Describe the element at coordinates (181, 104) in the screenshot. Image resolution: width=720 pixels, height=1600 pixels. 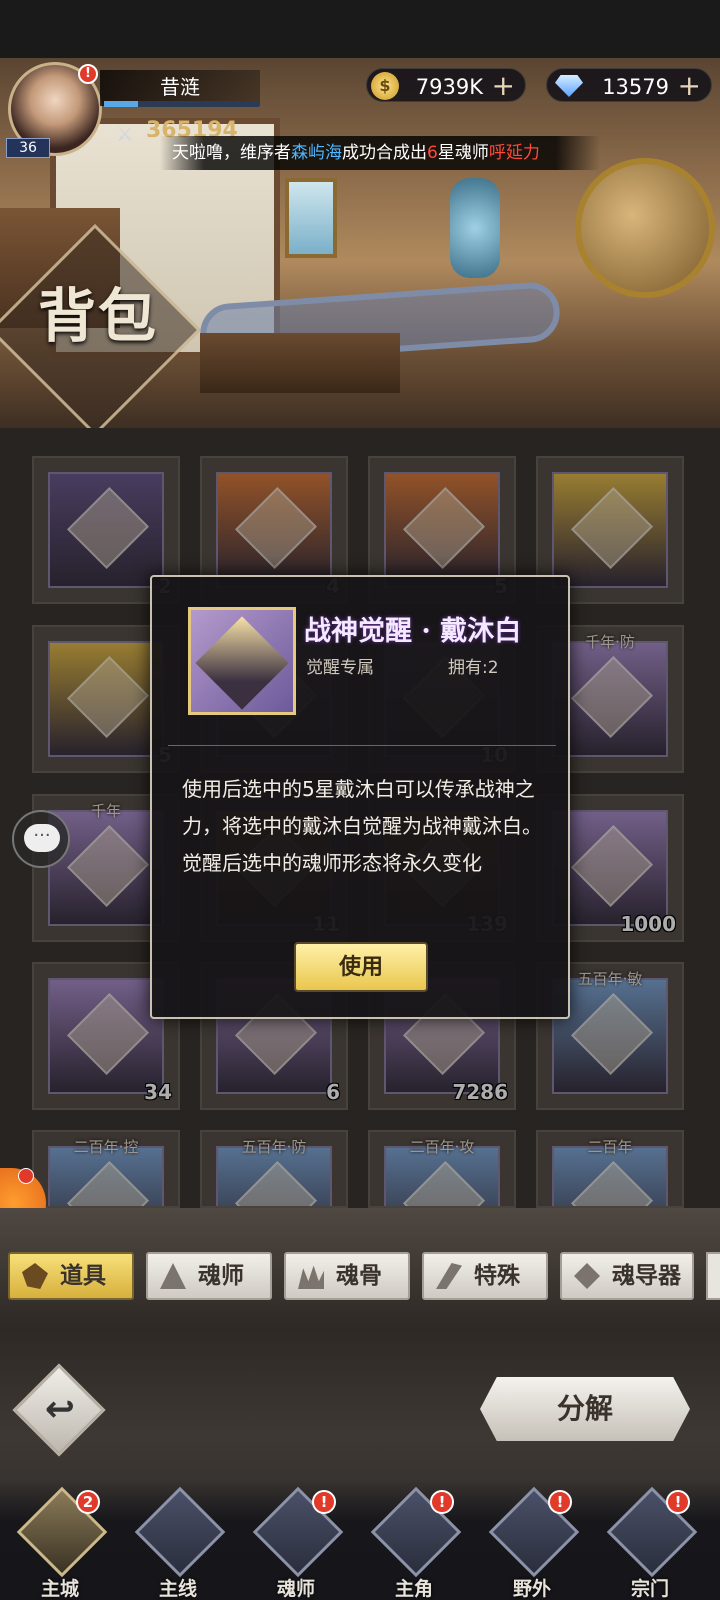
I see `exp-bar` at that location.